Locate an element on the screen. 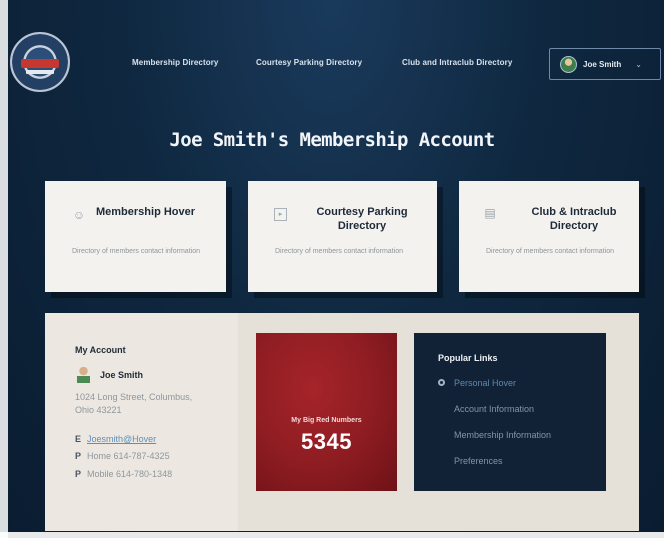 Image resolution: width=664 pixels, height=538 pixels. avatar is located at coordinates (568, 64).